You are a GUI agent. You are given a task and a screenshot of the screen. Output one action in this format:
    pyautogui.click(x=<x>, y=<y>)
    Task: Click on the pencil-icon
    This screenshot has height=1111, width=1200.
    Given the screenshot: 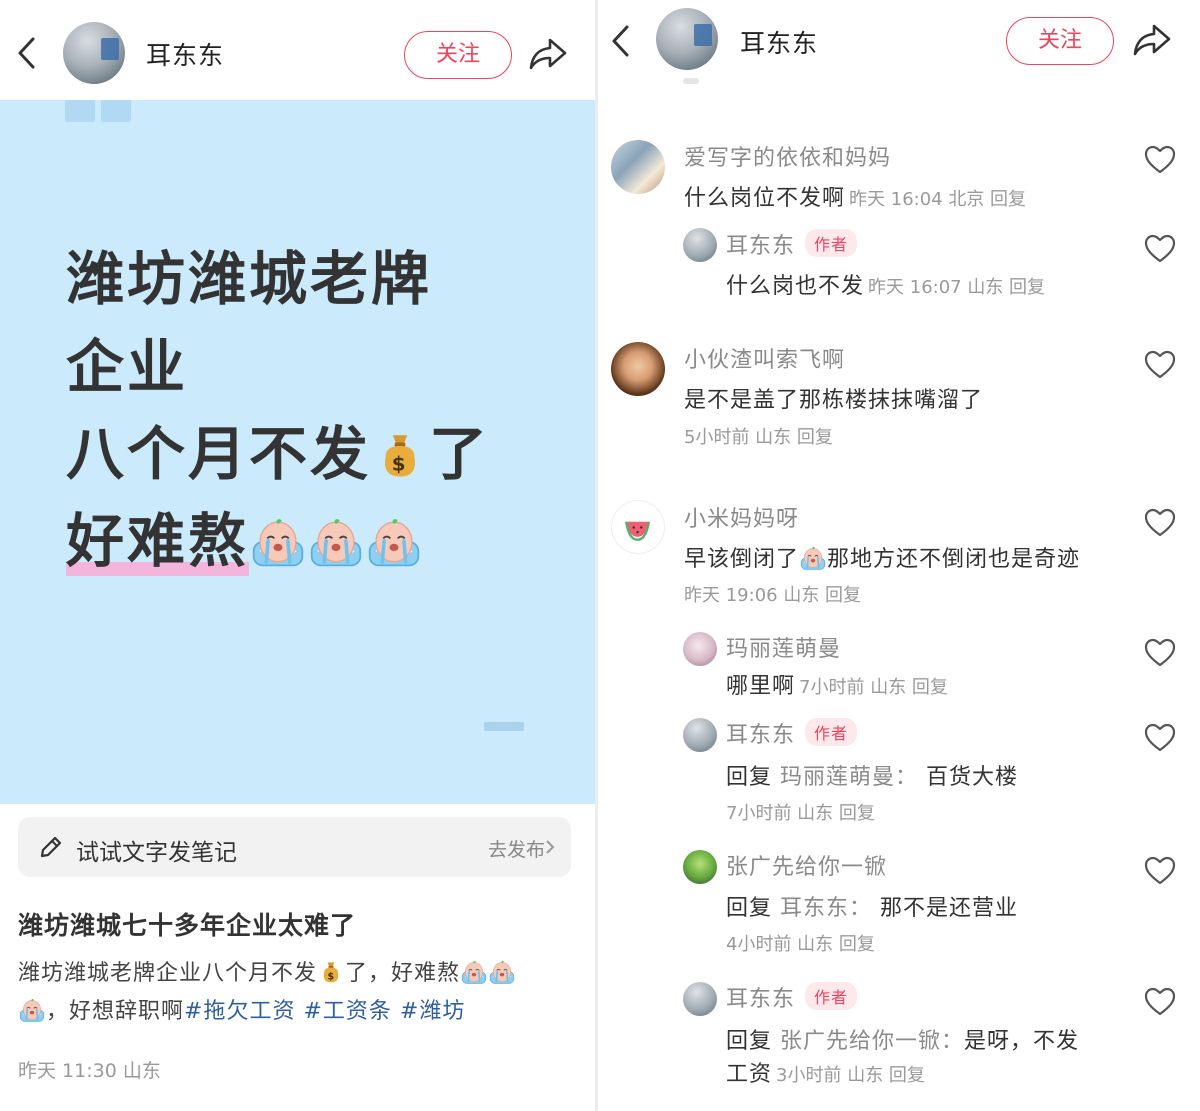 What is the action you would take?
    pyautogui.click(x=51, y=847)
    